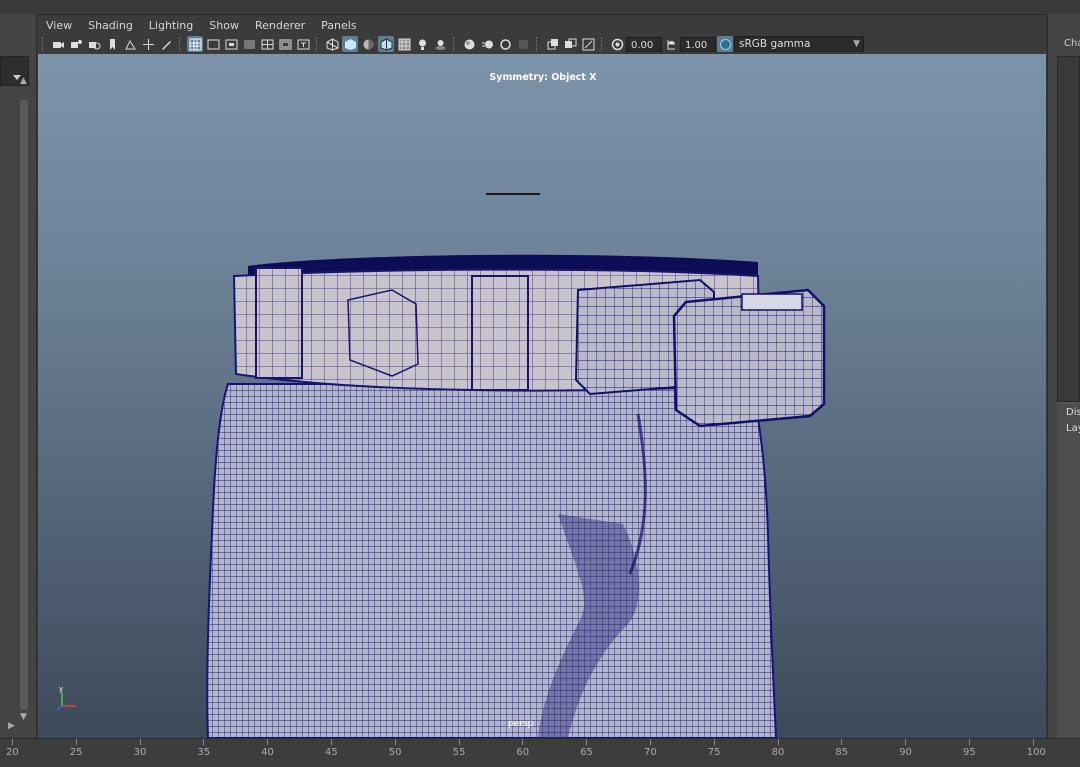  What do you see at coordinates (1068, 229) in the screenshot?
I see `channel-box-area` at bounding box center [1068, 229].